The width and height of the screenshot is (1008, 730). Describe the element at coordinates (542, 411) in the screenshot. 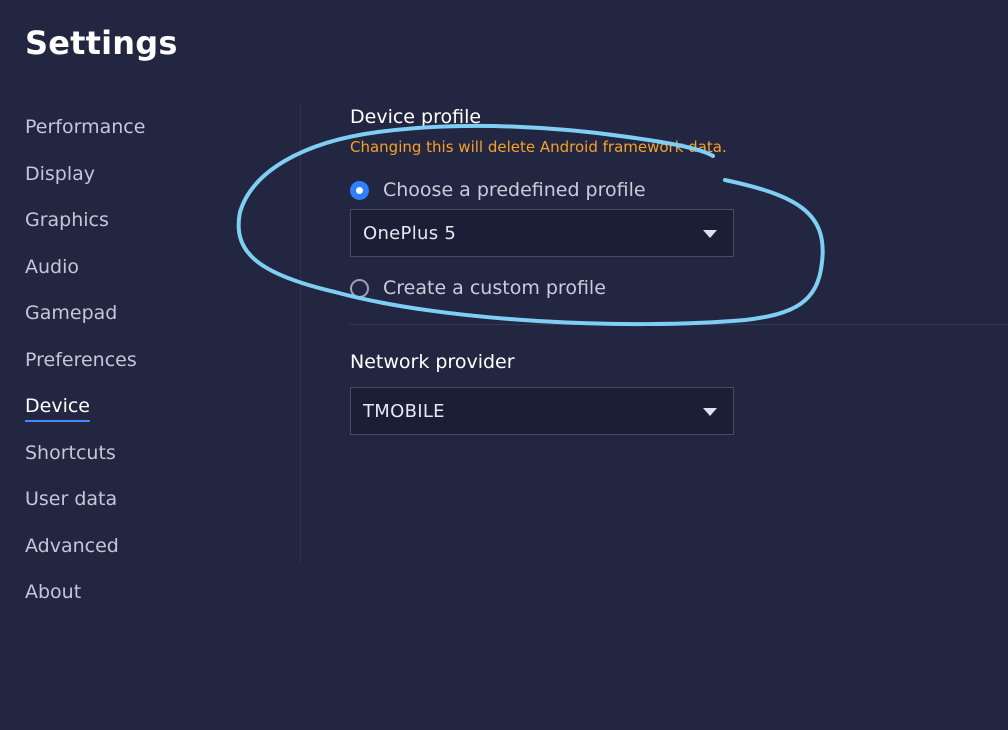

I see `network-provider-select: TMOBILE` at that location.